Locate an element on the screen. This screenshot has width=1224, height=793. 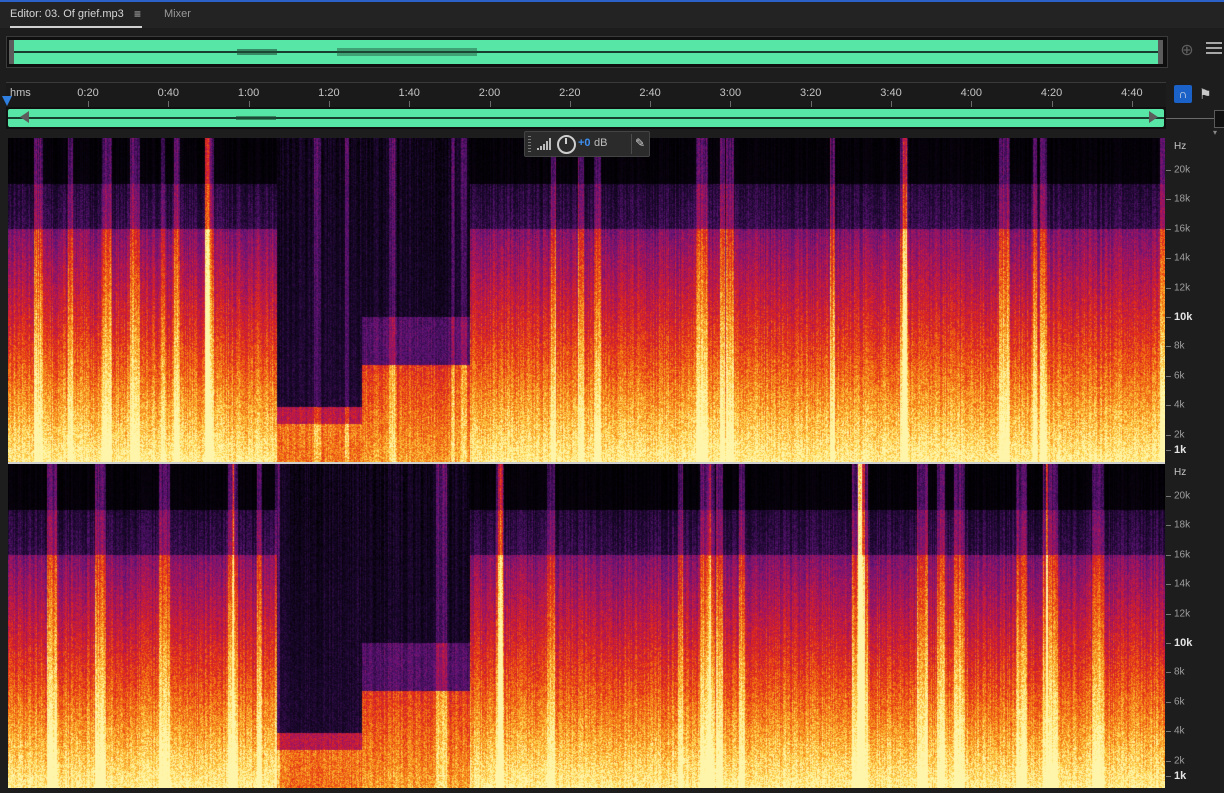
overview-centerline is located at coordinates (586, 52).